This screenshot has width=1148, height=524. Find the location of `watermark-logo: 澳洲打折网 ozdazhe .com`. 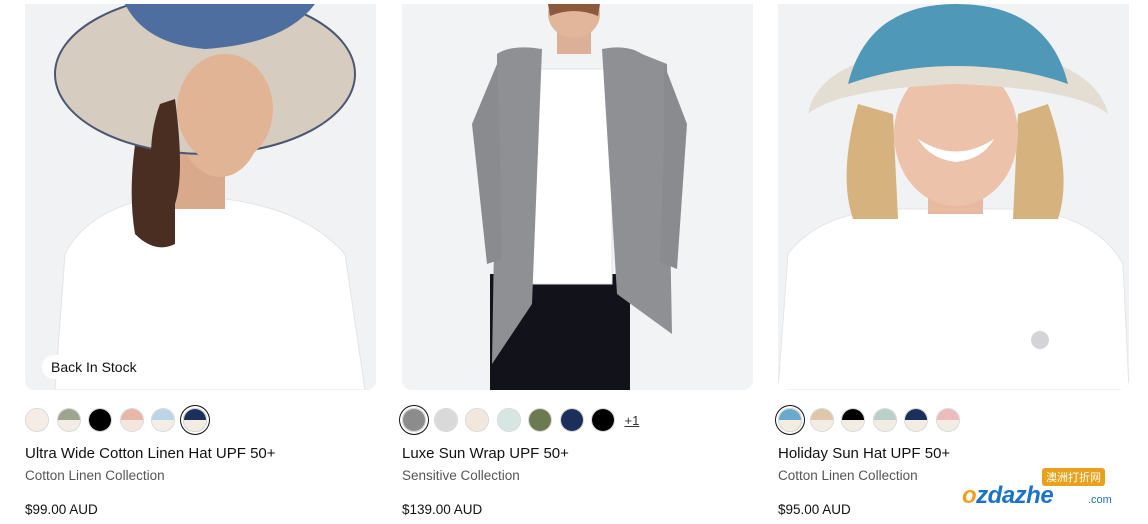

watermark-logo: 澳洲打折网 ozdazhe .com is located at coordinates (1045, 492).